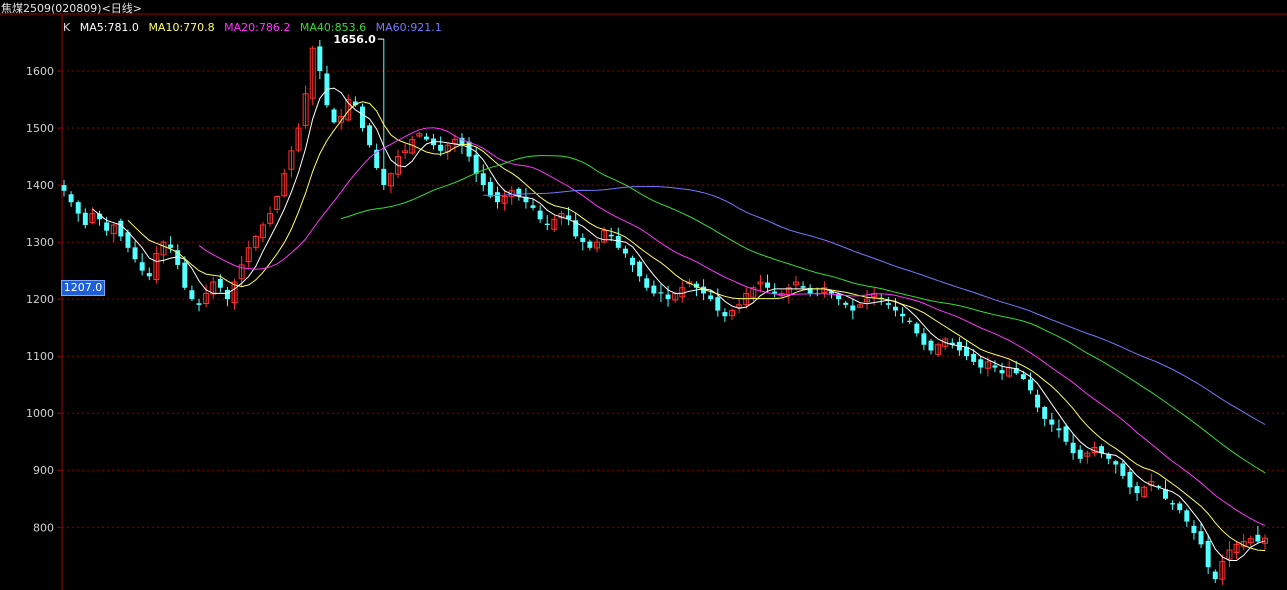  What do you see at coordinates (354, 39) in the screenshot?
I see `high-annotation: 1656.0` at bounding box center [354, 39].